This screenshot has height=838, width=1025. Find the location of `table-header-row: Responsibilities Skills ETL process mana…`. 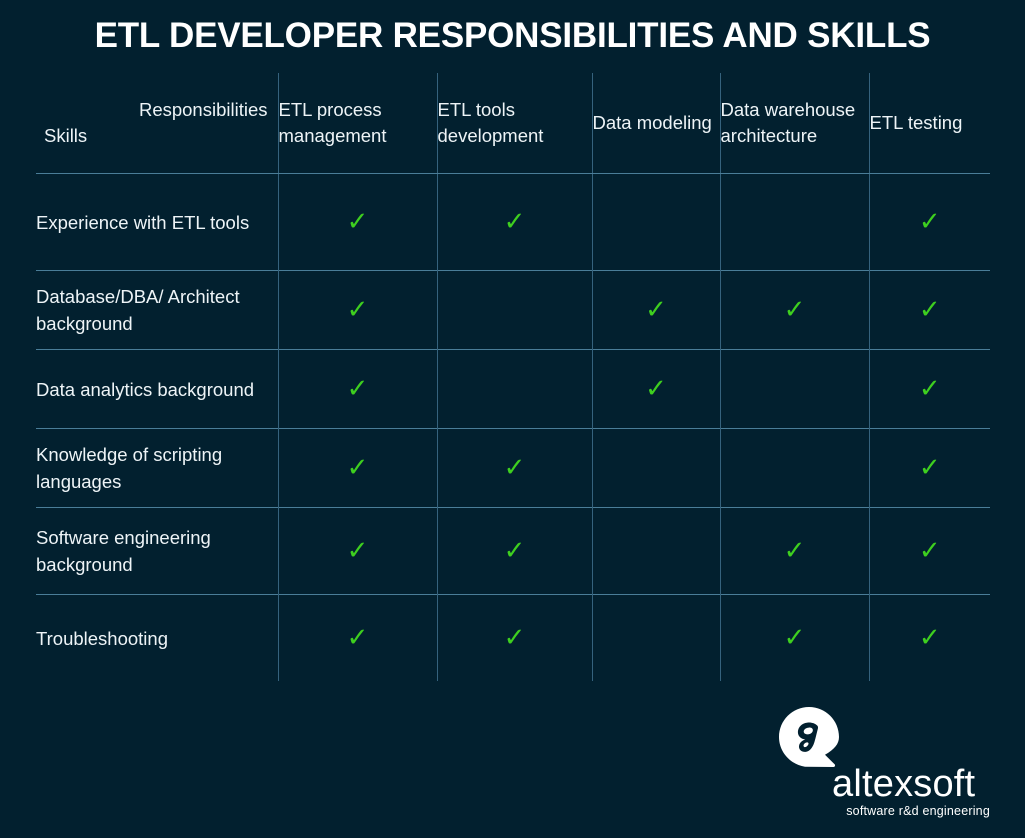

table-header-row: Responsibilities Skills ETL process mana… is located at coordinates (513, 123).